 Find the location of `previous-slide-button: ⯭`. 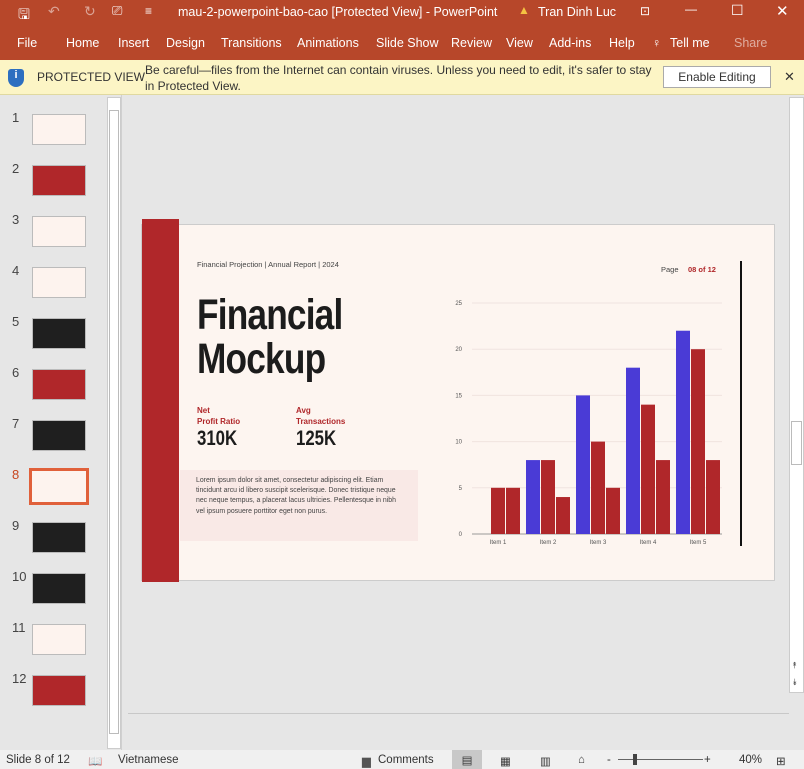

previous-slide-button: ⯭ is located at coordinates (794, 665).